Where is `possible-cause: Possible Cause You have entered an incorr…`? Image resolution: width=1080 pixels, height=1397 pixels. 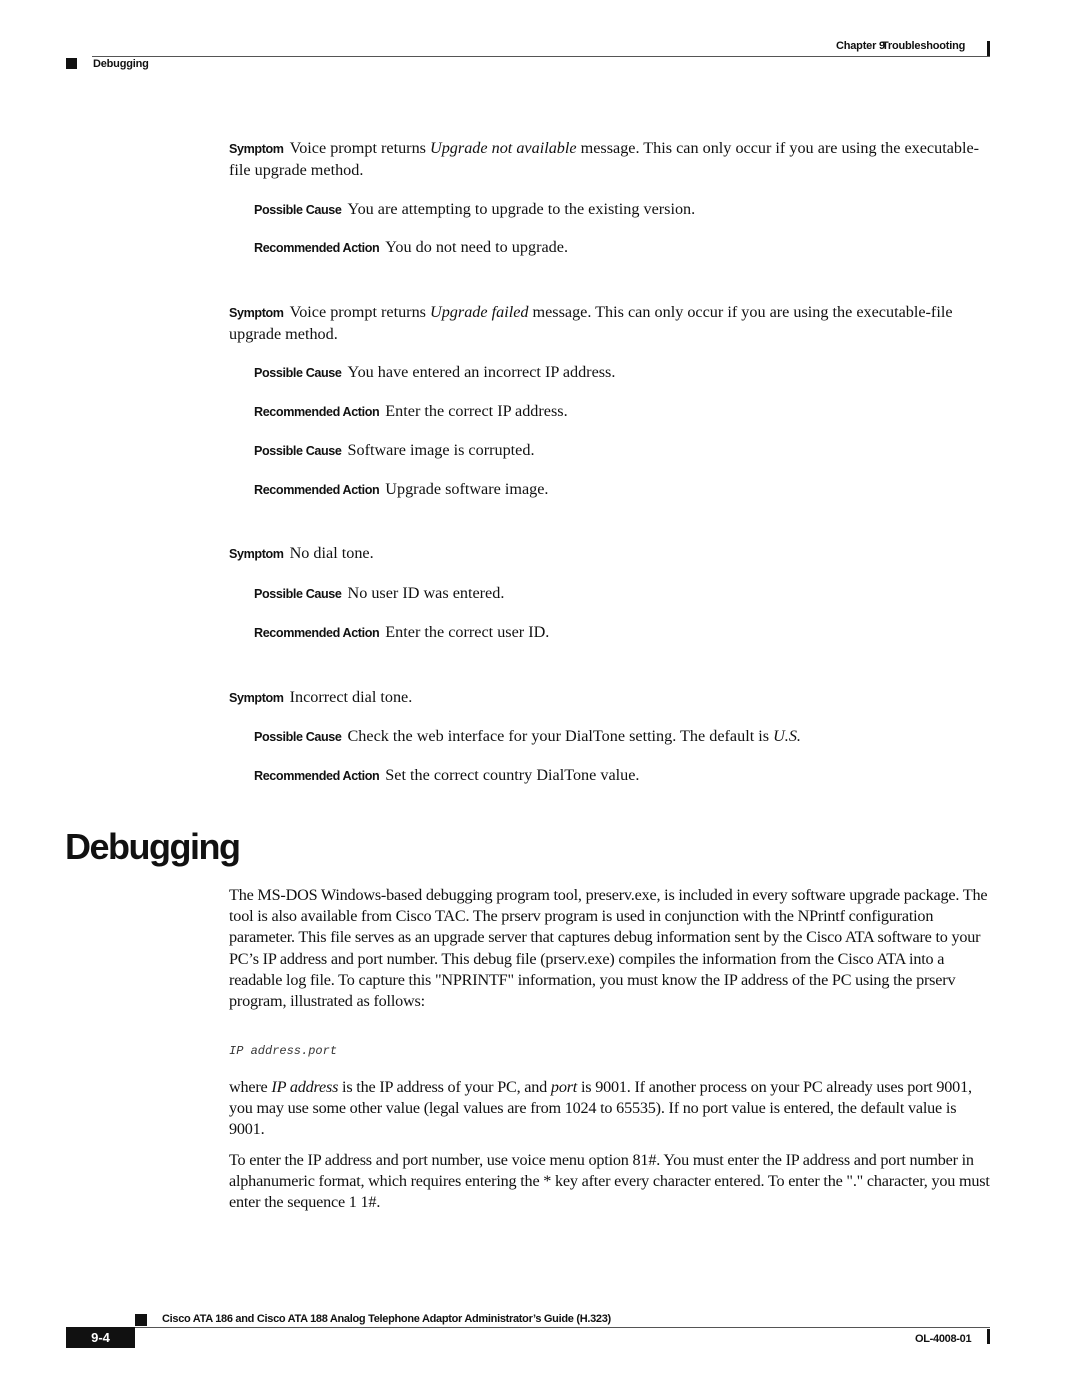
possible-cause: Possible Cause You have entered an incorr… is located at coordinates (624, 373).